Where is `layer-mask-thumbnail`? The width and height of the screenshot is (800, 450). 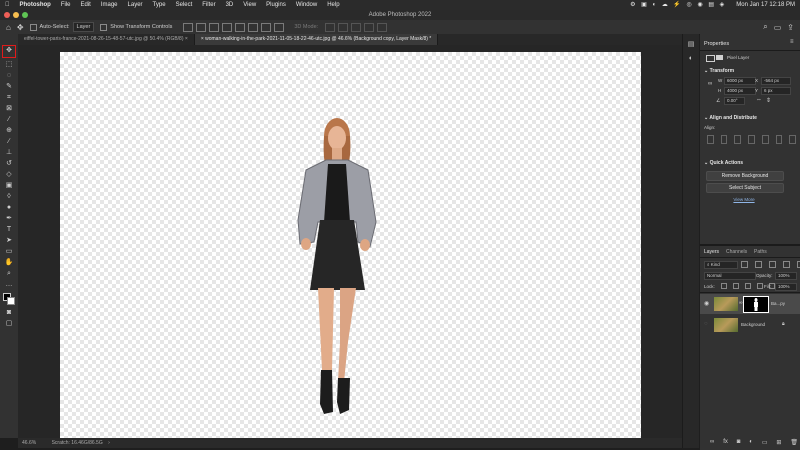
layer-mask-thumbnail is located at coordinates (756, 304).